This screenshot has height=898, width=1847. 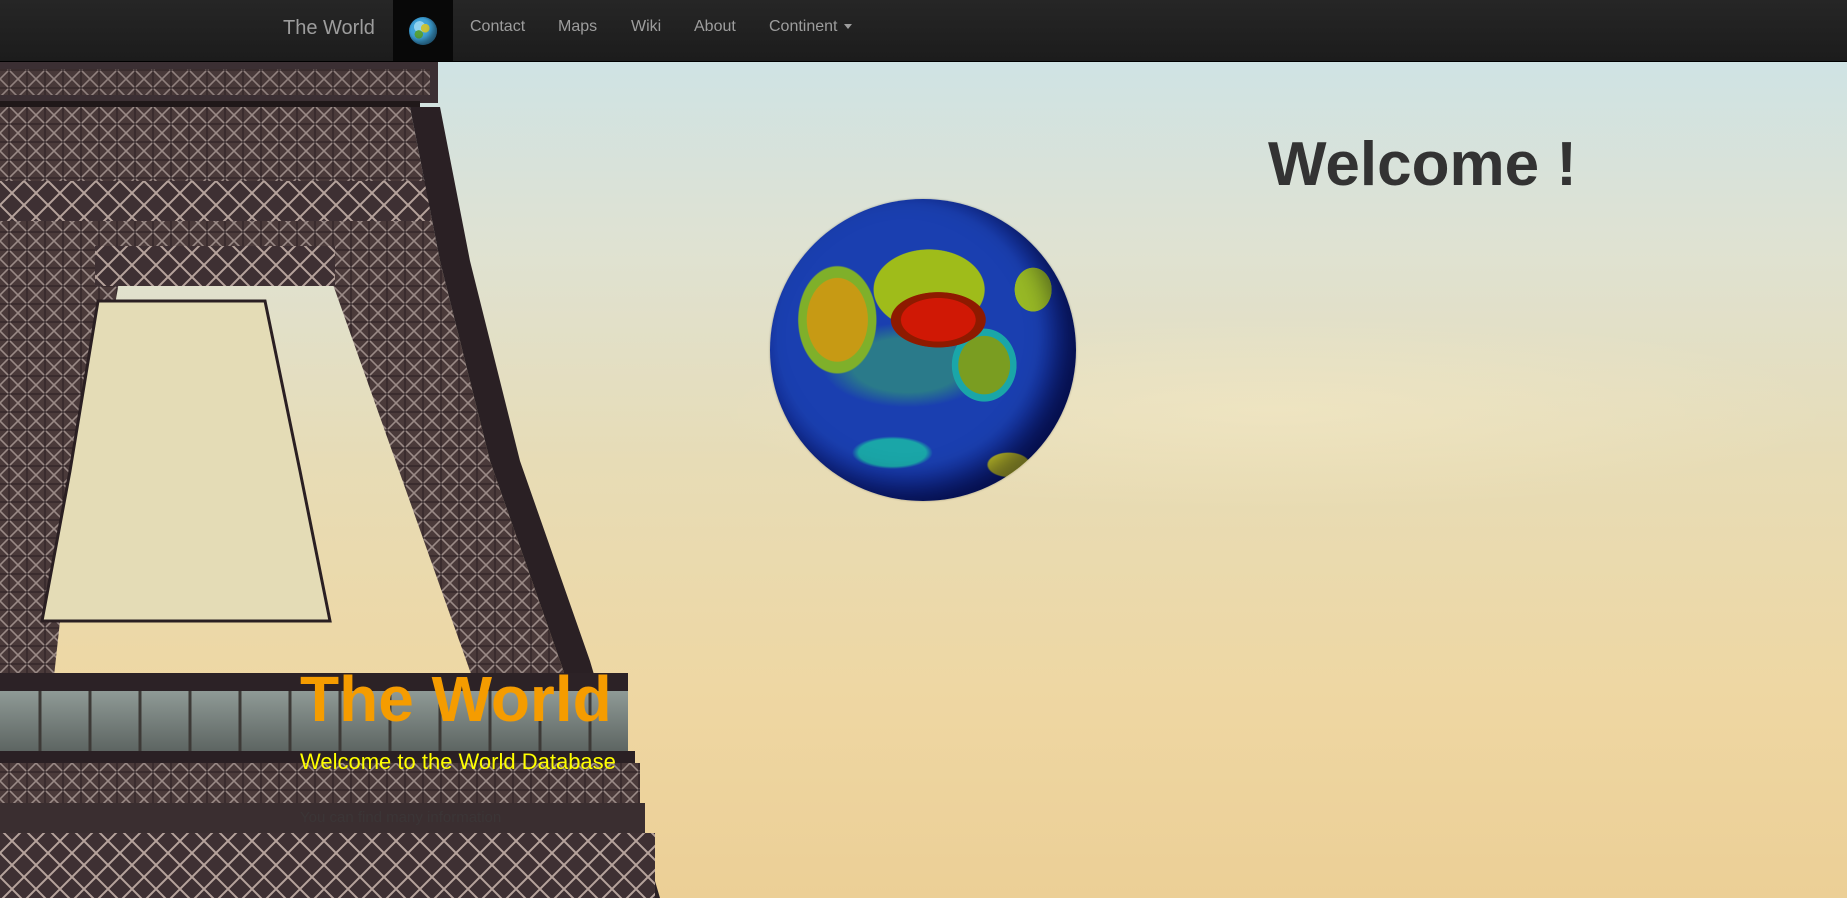 I want to click on brand-link: The World, so click(x=329, y=28).